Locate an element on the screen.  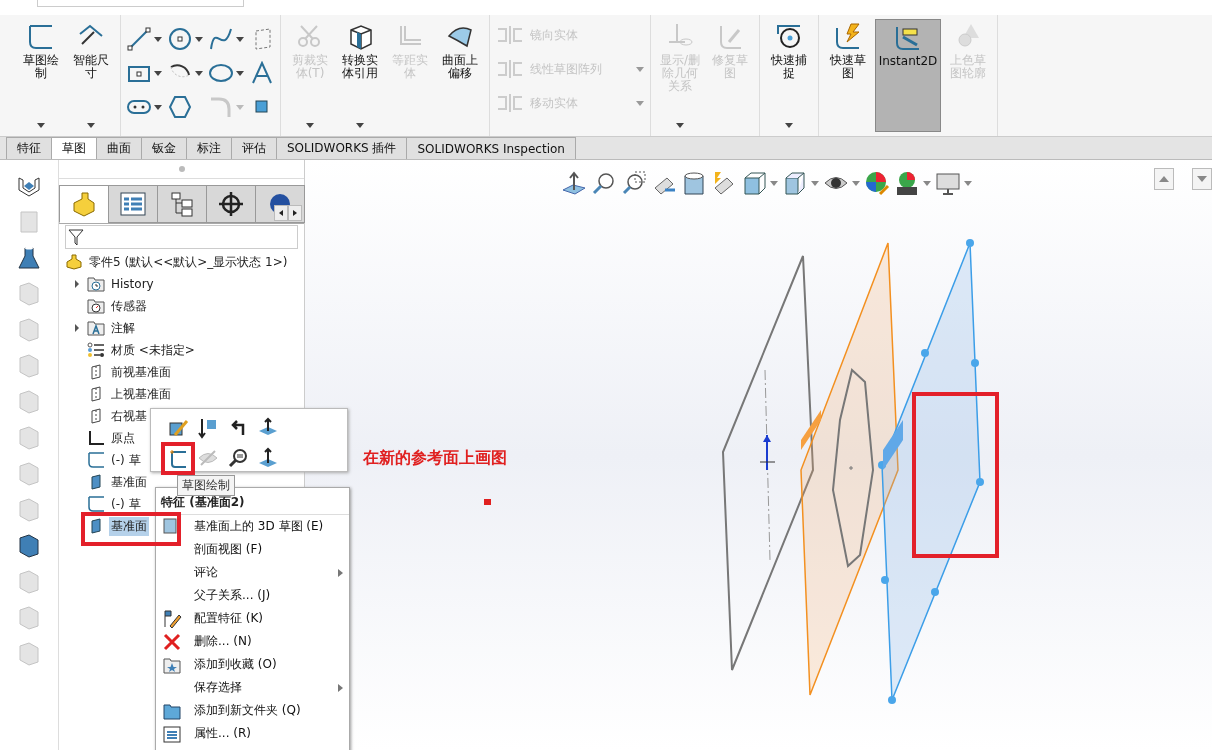
cube-icon is located at coordinates (795, 183).